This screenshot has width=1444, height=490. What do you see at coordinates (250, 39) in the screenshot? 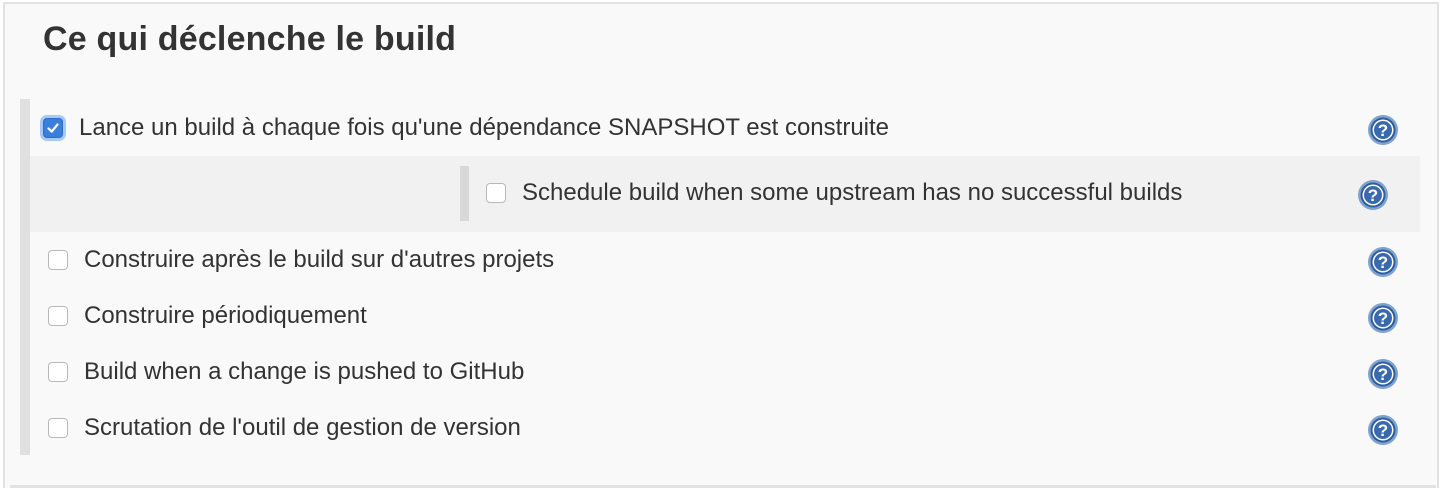
I see `section-title: Ce qui déclenche le build` at bounding box center [250, 39].